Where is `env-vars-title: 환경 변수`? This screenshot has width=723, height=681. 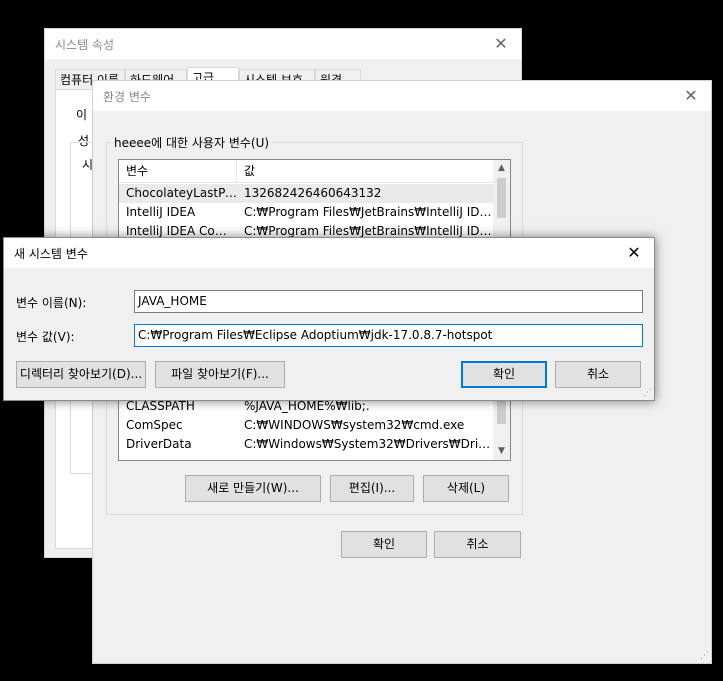
env-vars-title: 환경 변수 is located at coordinates (127, 97).